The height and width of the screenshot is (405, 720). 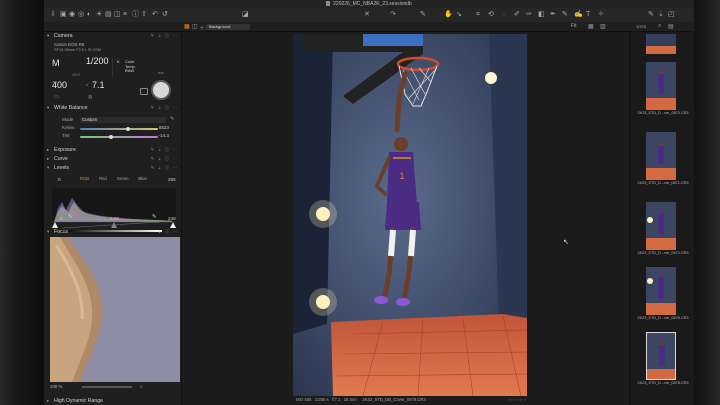 What do you see at coordinates (504, 15) in the screenshot?
I see `heal-icon: ◌` at bounding box center [504, 15].